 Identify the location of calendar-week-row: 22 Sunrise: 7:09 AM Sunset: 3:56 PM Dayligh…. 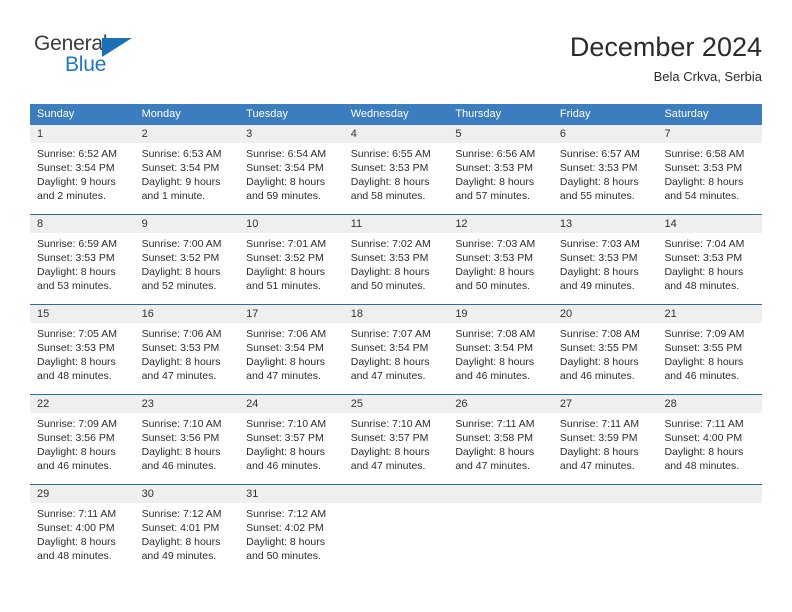
(396, 439).